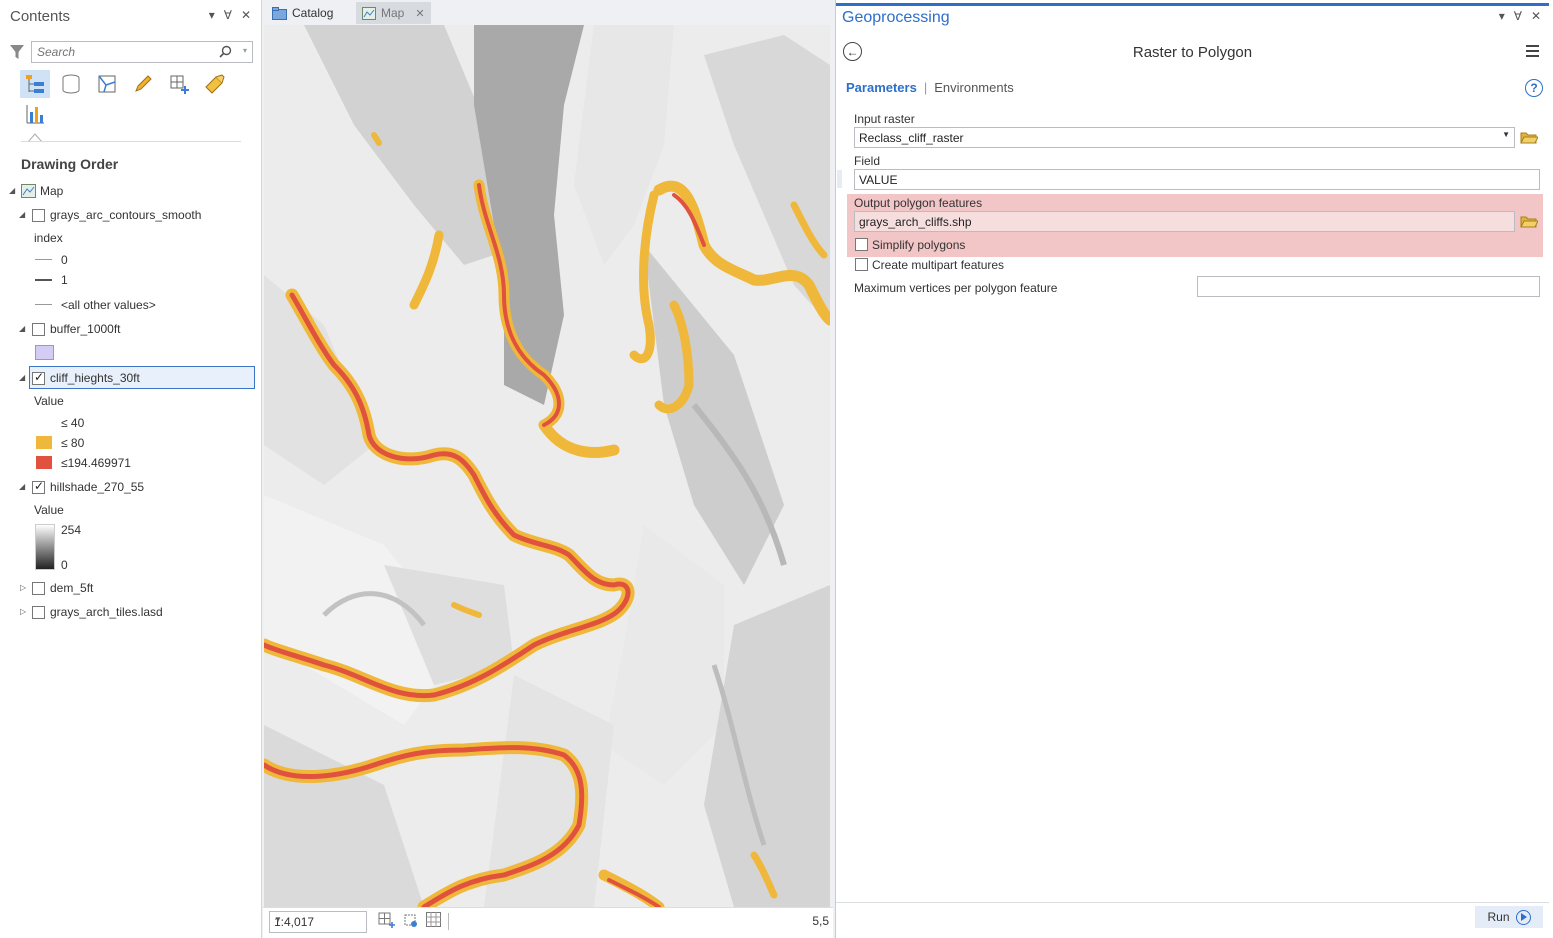 The image size is (1553, 938). Describe the element at coordinates (143, 84) in the screenshot. I see `list-by-editing-button` at that location.